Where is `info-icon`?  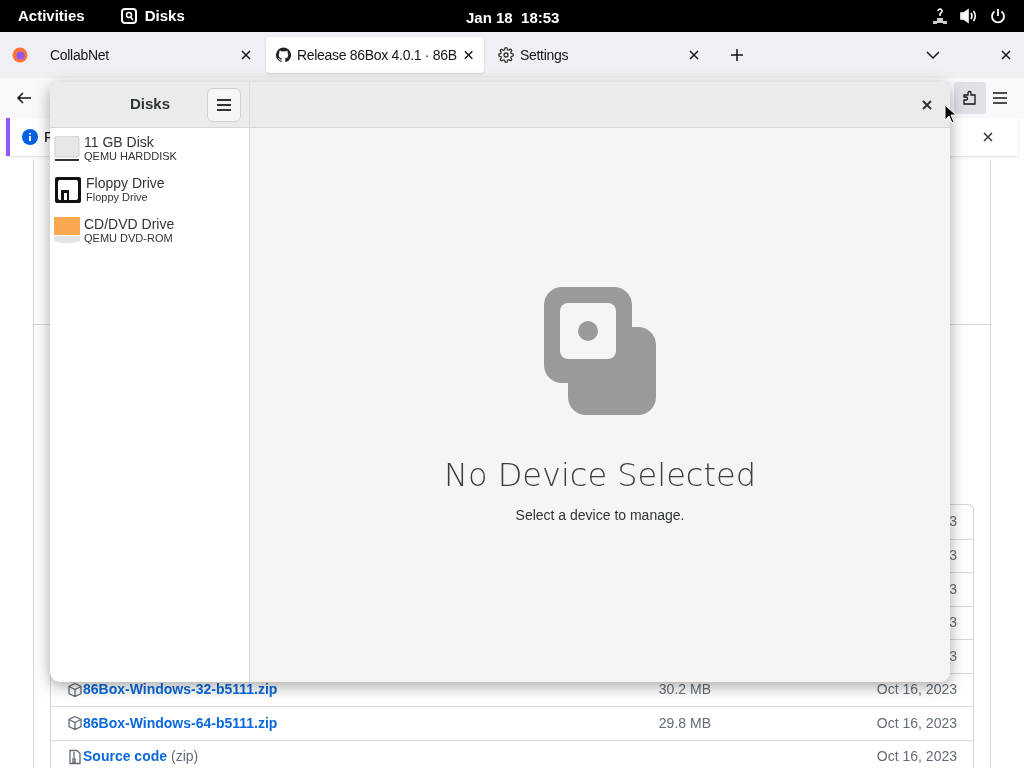
info-icon is located at coordinates (30, 137).